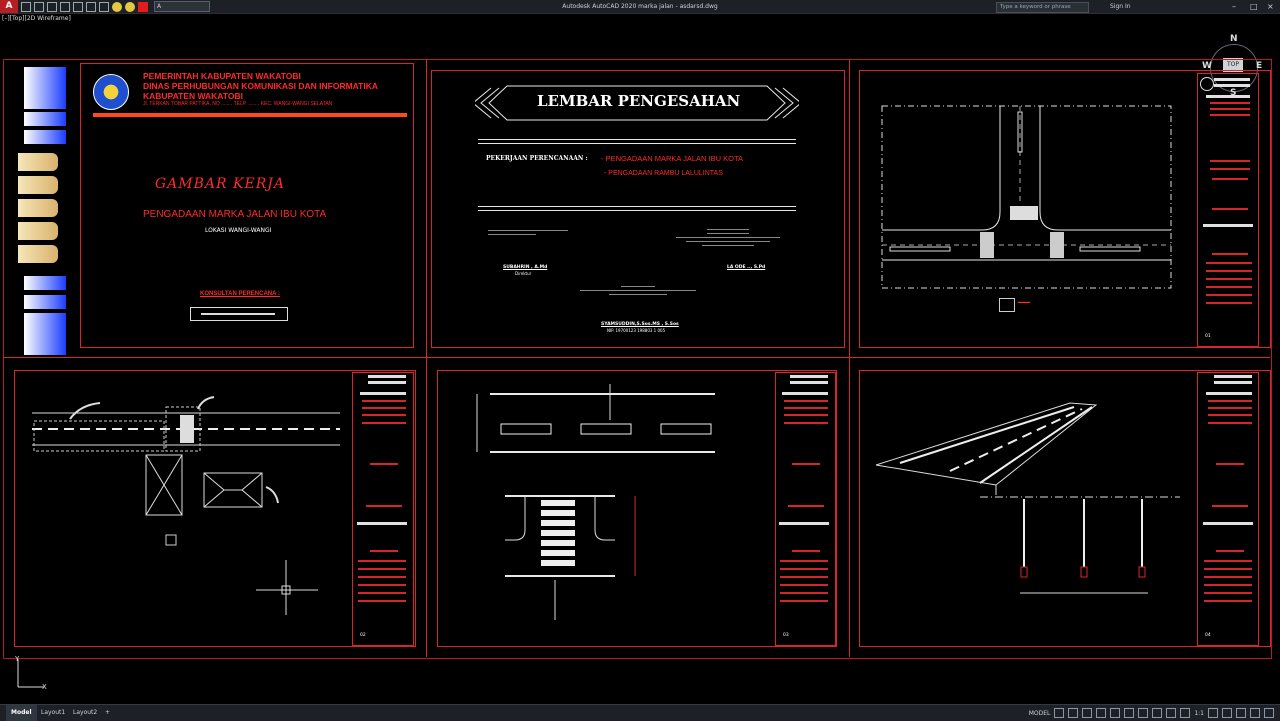 The width and height of the screenshot is (1280, 721). Describe the element at coordinates (1241, 713) in the screenshot. I see `hardware-acceleration-icon` at that location.